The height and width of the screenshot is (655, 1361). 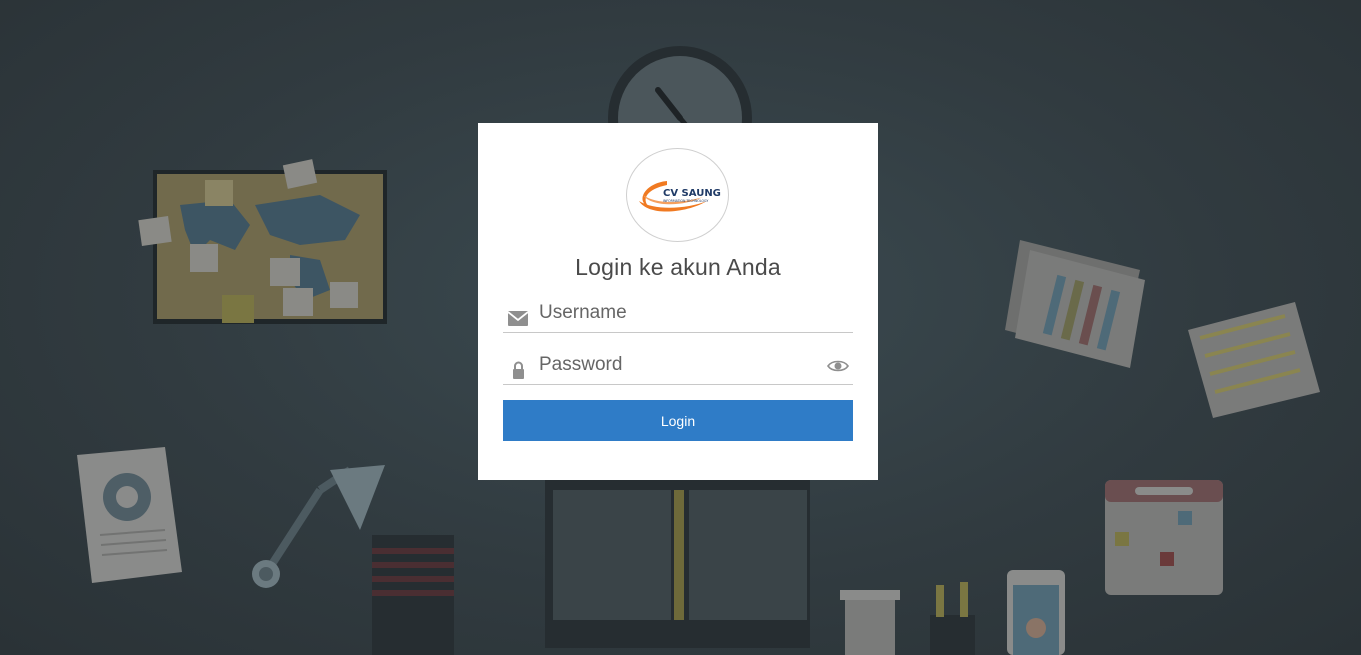 I want to click on coffee-cup, so click(x=870, y=622).